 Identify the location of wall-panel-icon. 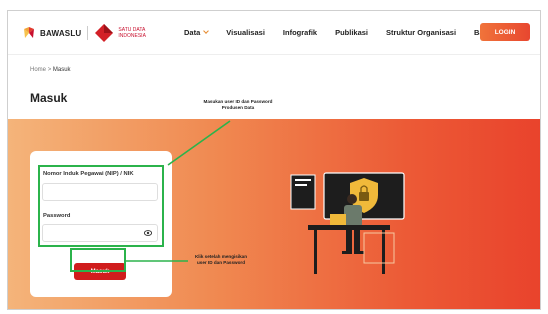
(303, 192).